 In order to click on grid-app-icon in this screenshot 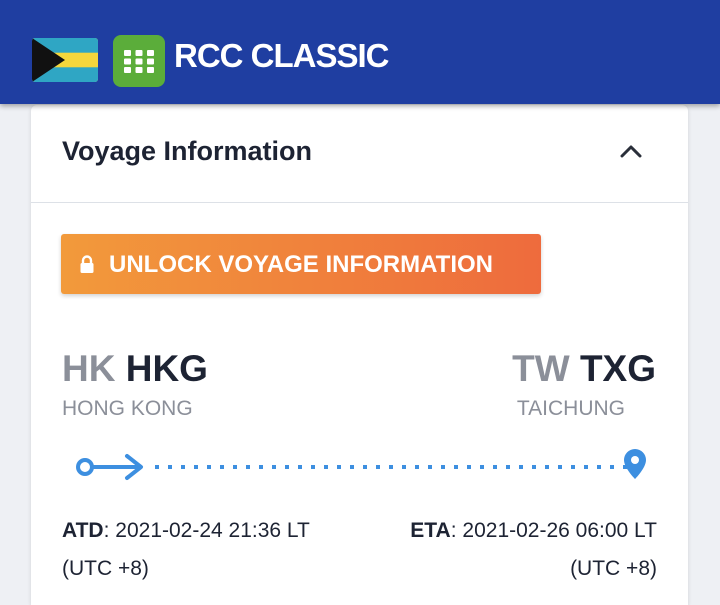, I will do `click(139, 61)`.